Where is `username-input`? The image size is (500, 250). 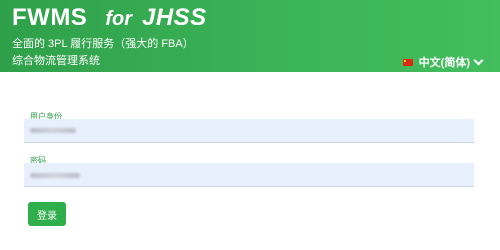
username-input is located at coordinates (249, 131).